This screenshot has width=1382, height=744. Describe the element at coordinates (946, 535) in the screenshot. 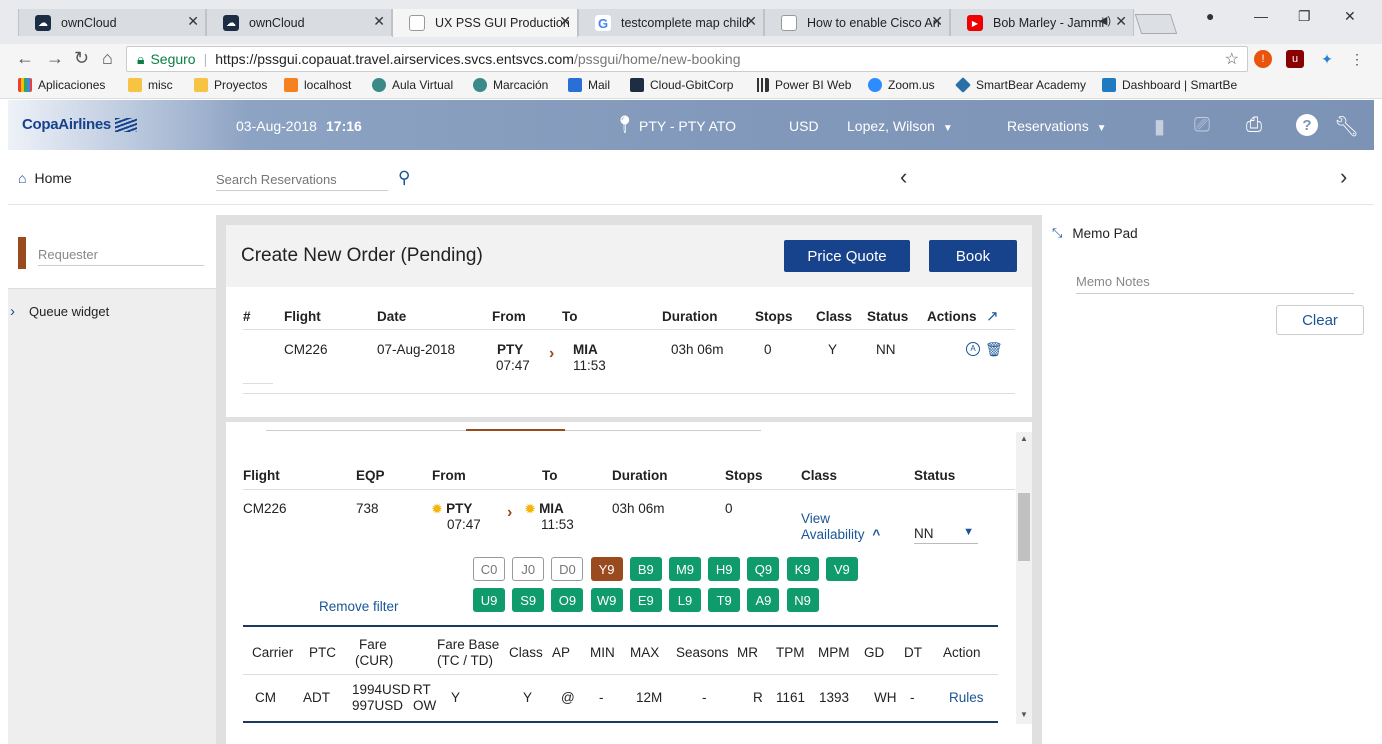

I see `status-select: NN ▼` at that location.